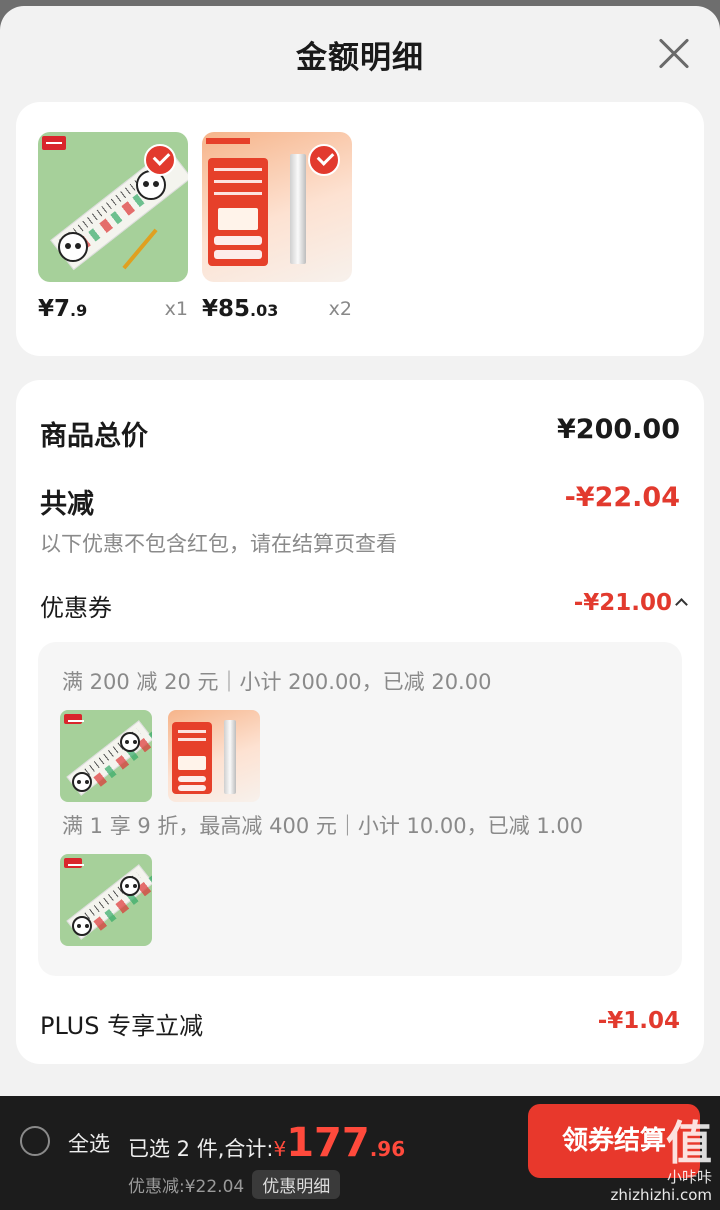 The width and height of the screenshot is (720, 1210). Describe the element at coordinates (140, 249) in the screenshot. I see `pencil-illustration` at that location.